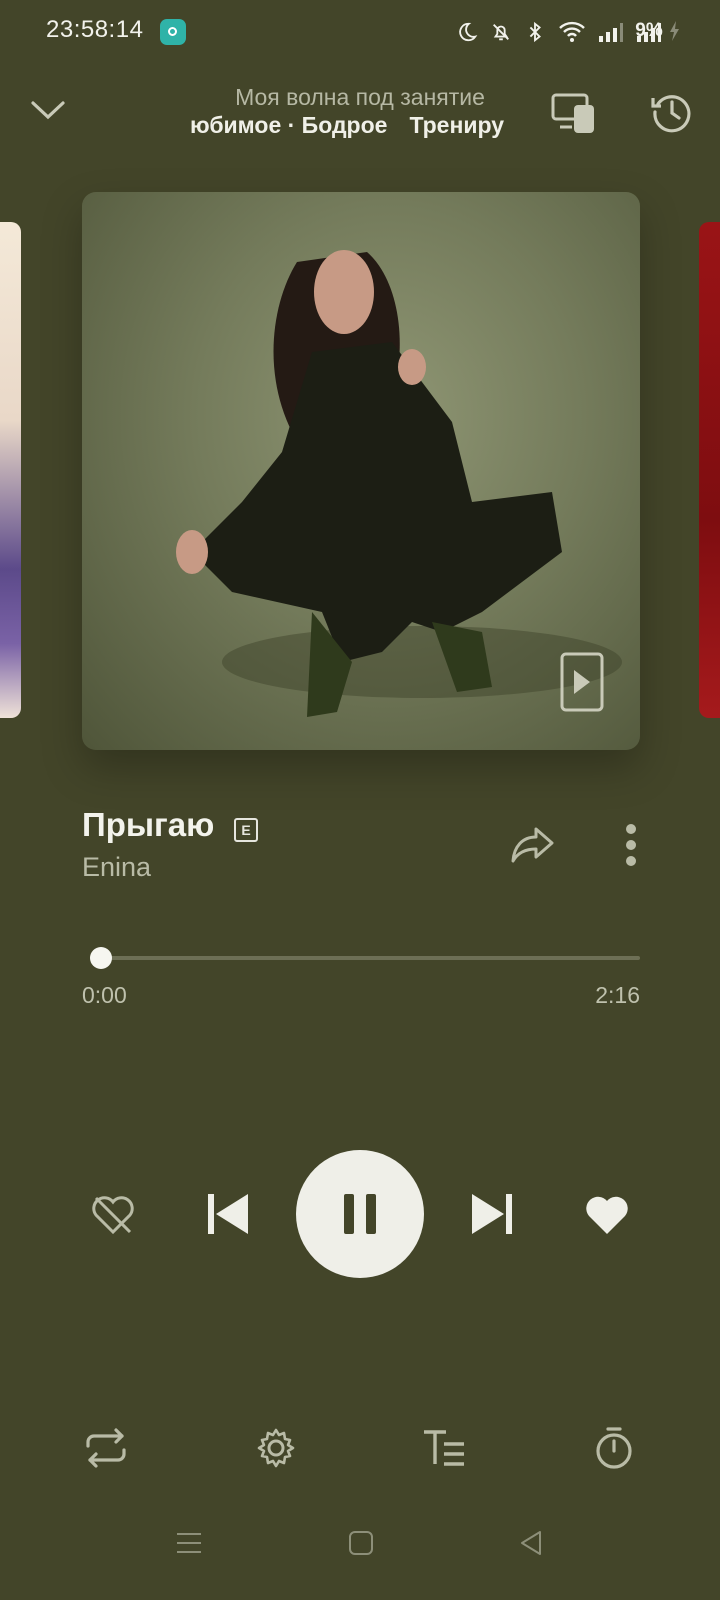  I want to click on wave-tags: юбимое · Бодрое Трениру, so click(359, 125).